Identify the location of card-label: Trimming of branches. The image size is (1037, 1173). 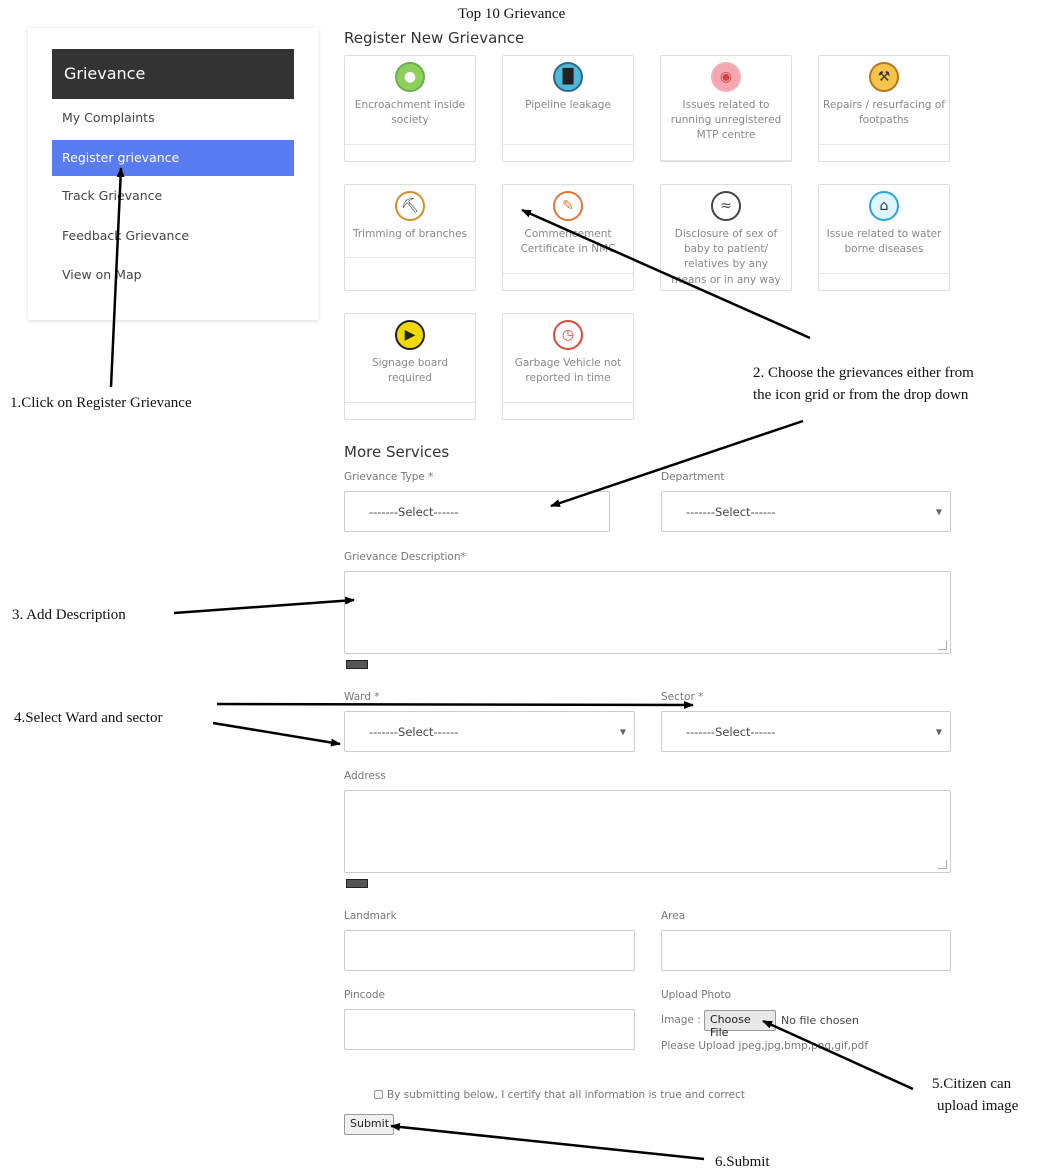
(410, 234).